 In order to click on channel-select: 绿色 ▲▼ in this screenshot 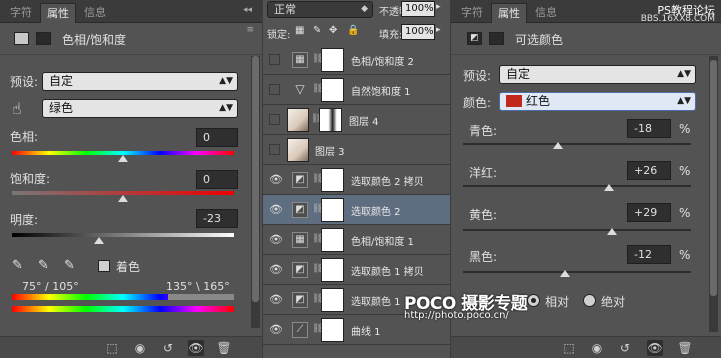, I will do `click(140, 108)`.